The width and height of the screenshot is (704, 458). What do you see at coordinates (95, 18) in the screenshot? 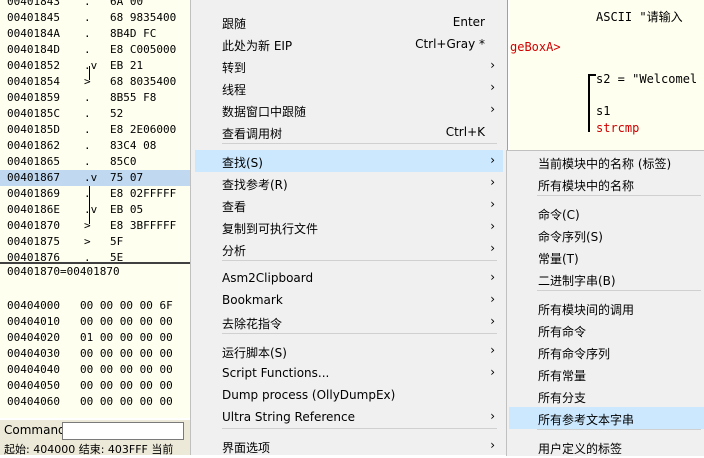
I see `disasm-row: 00401845. 68 9835400` at bounding box center [95, 18].